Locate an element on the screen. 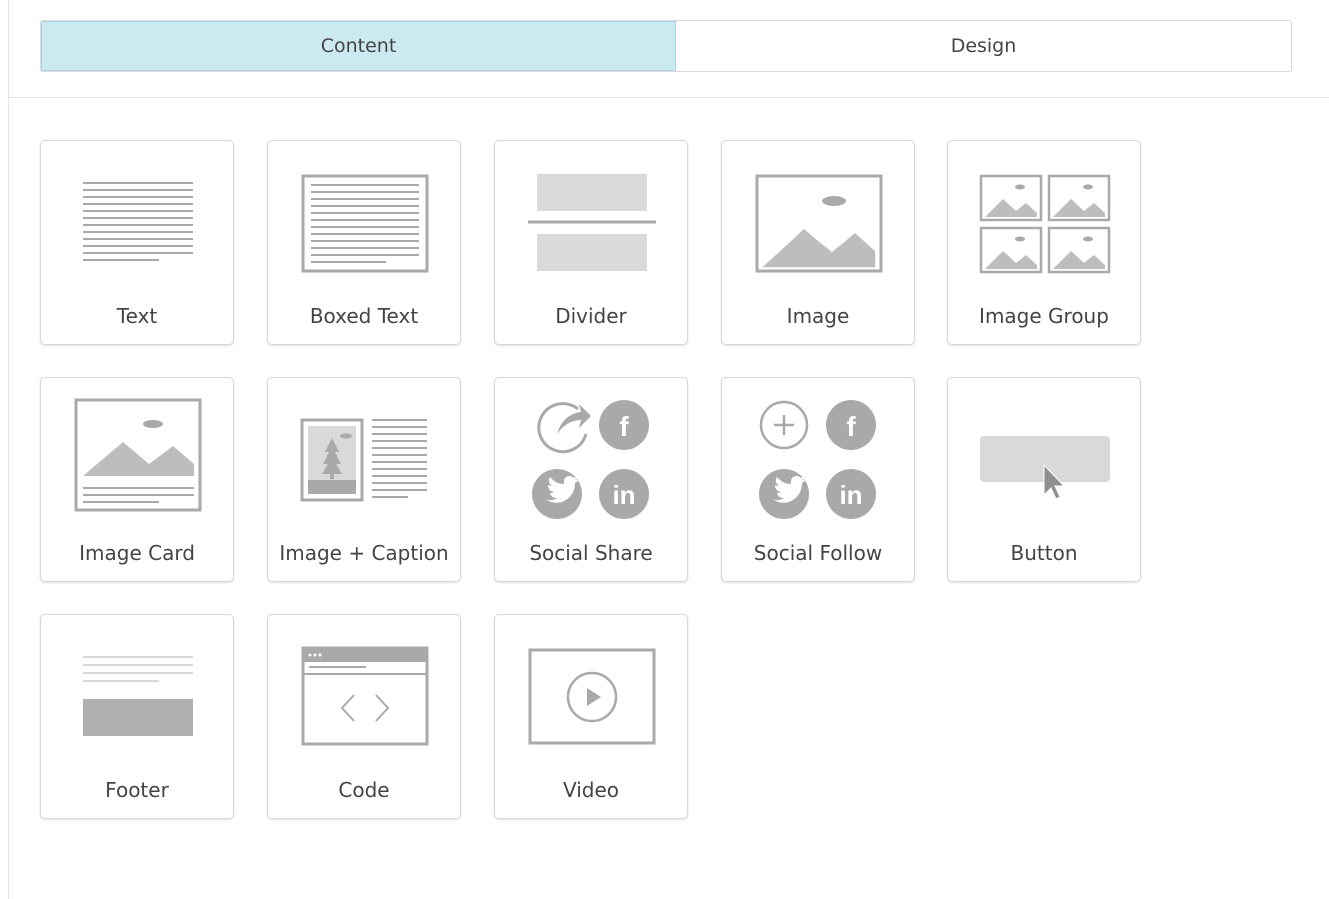 This screenshot has width=1329, height=899. block-footer: Footer is located at coordinates (137, 716).